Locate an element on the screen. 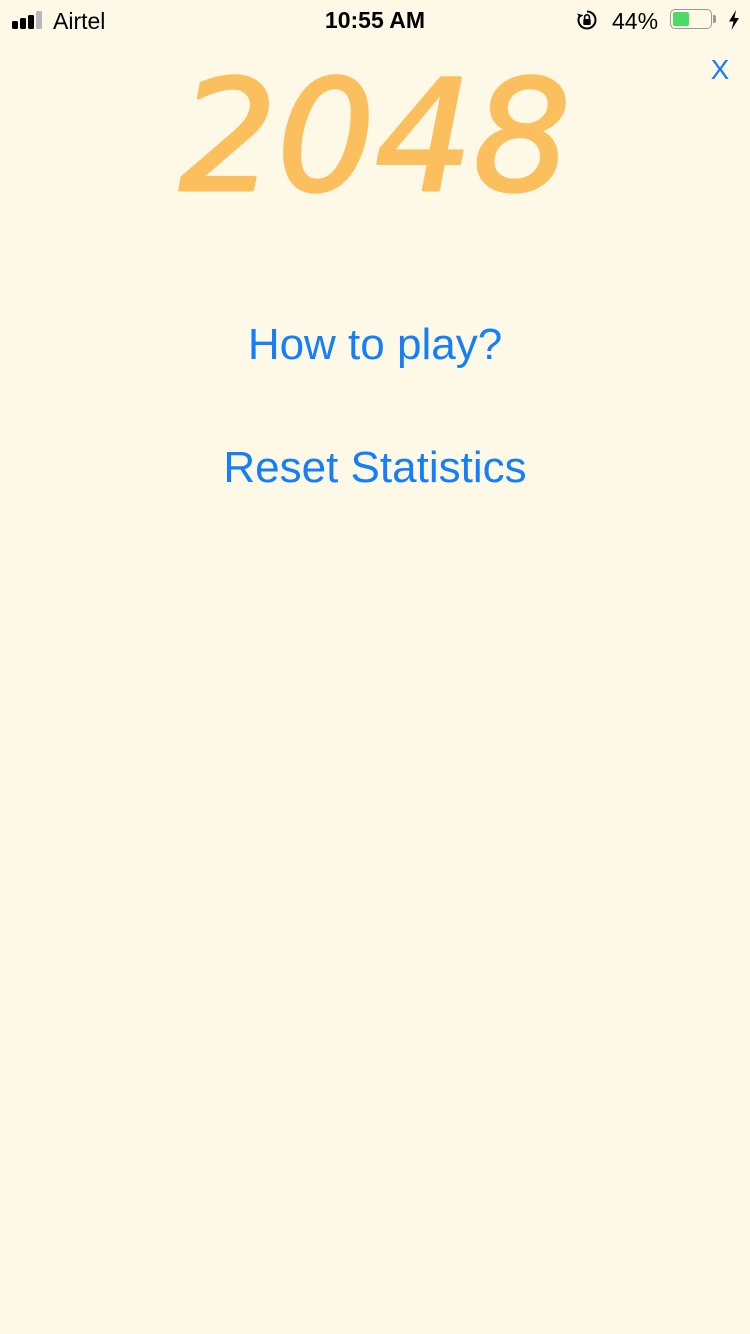  orientation-lock-icon is located at coordinates (587, 20).